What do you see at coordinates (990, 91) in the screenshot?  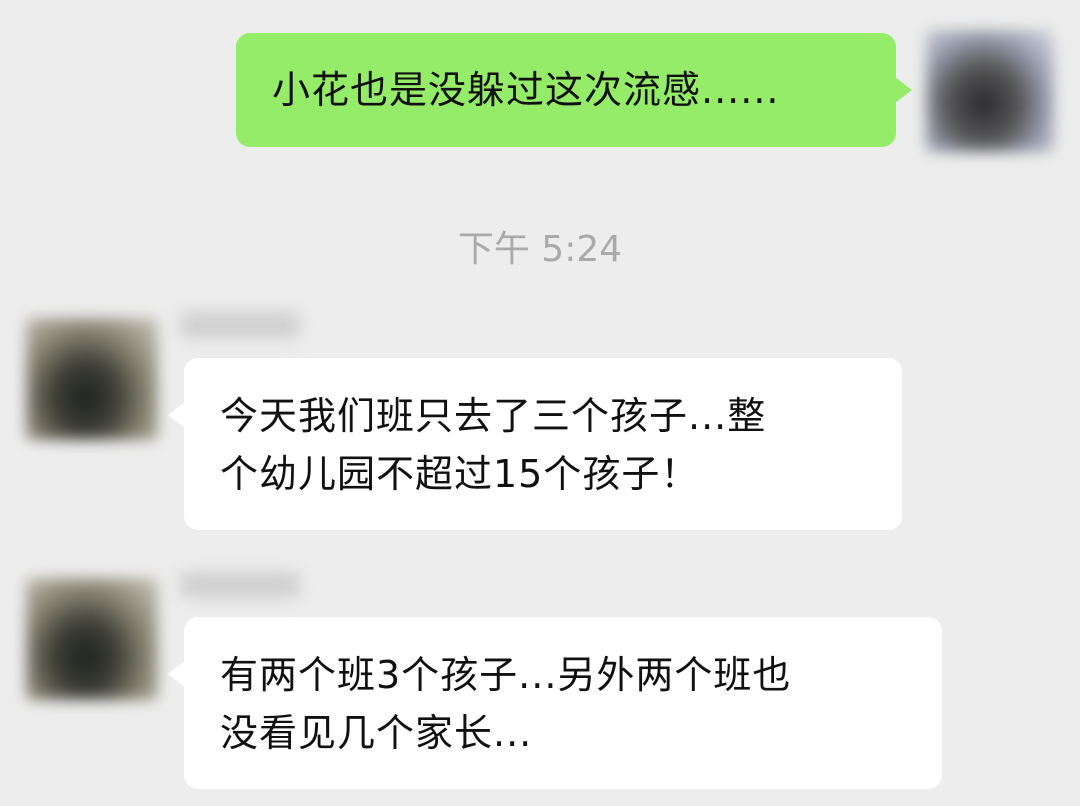 I see `self-avatar` at bounding box center [990, 91].